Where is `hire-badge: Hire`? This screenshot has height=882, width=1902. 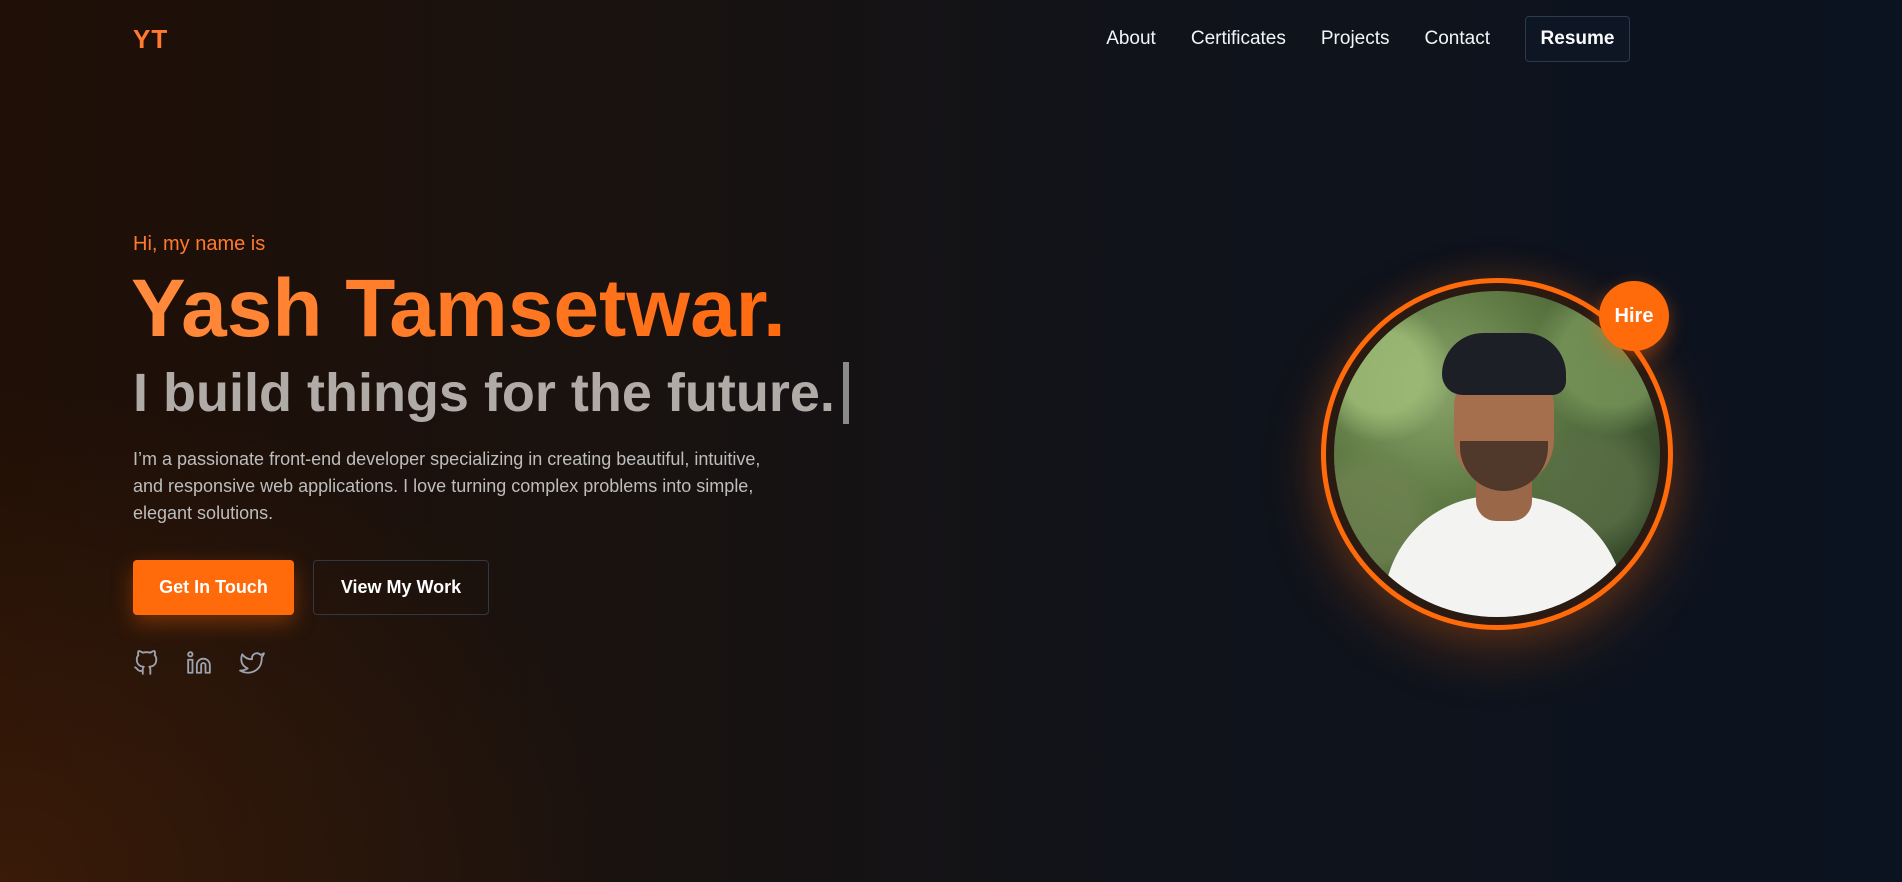 hire-badge: Hire is located at coordinates (1634, 316).